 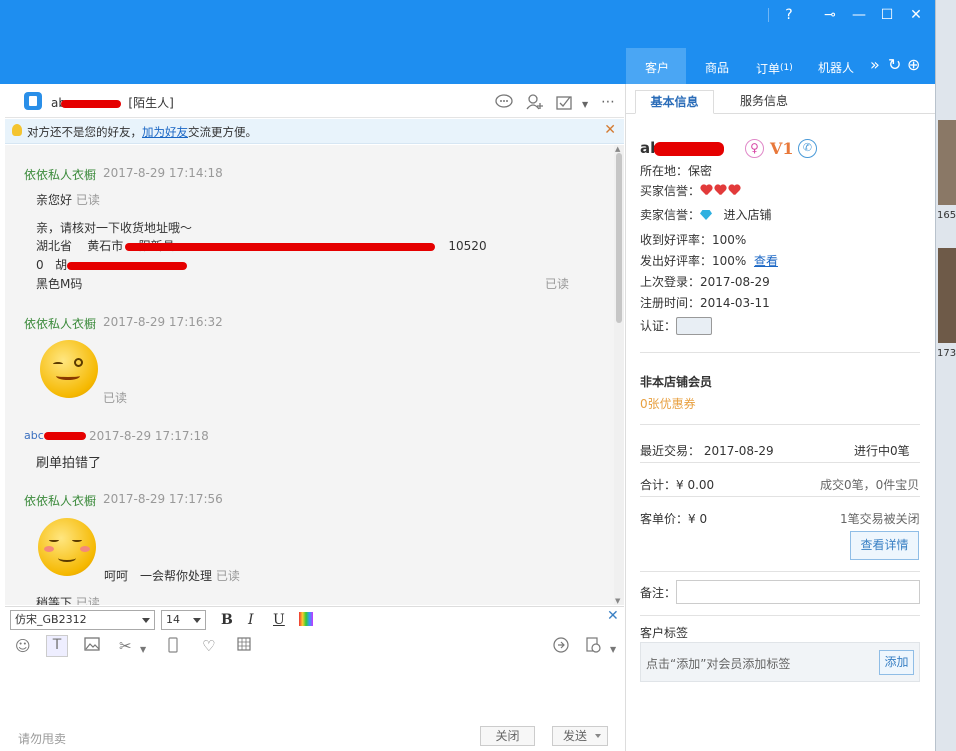 What do you see at coordinates (947, 295) in the screenshot?
I see `thumbnail` at bounding box center [947, 295].